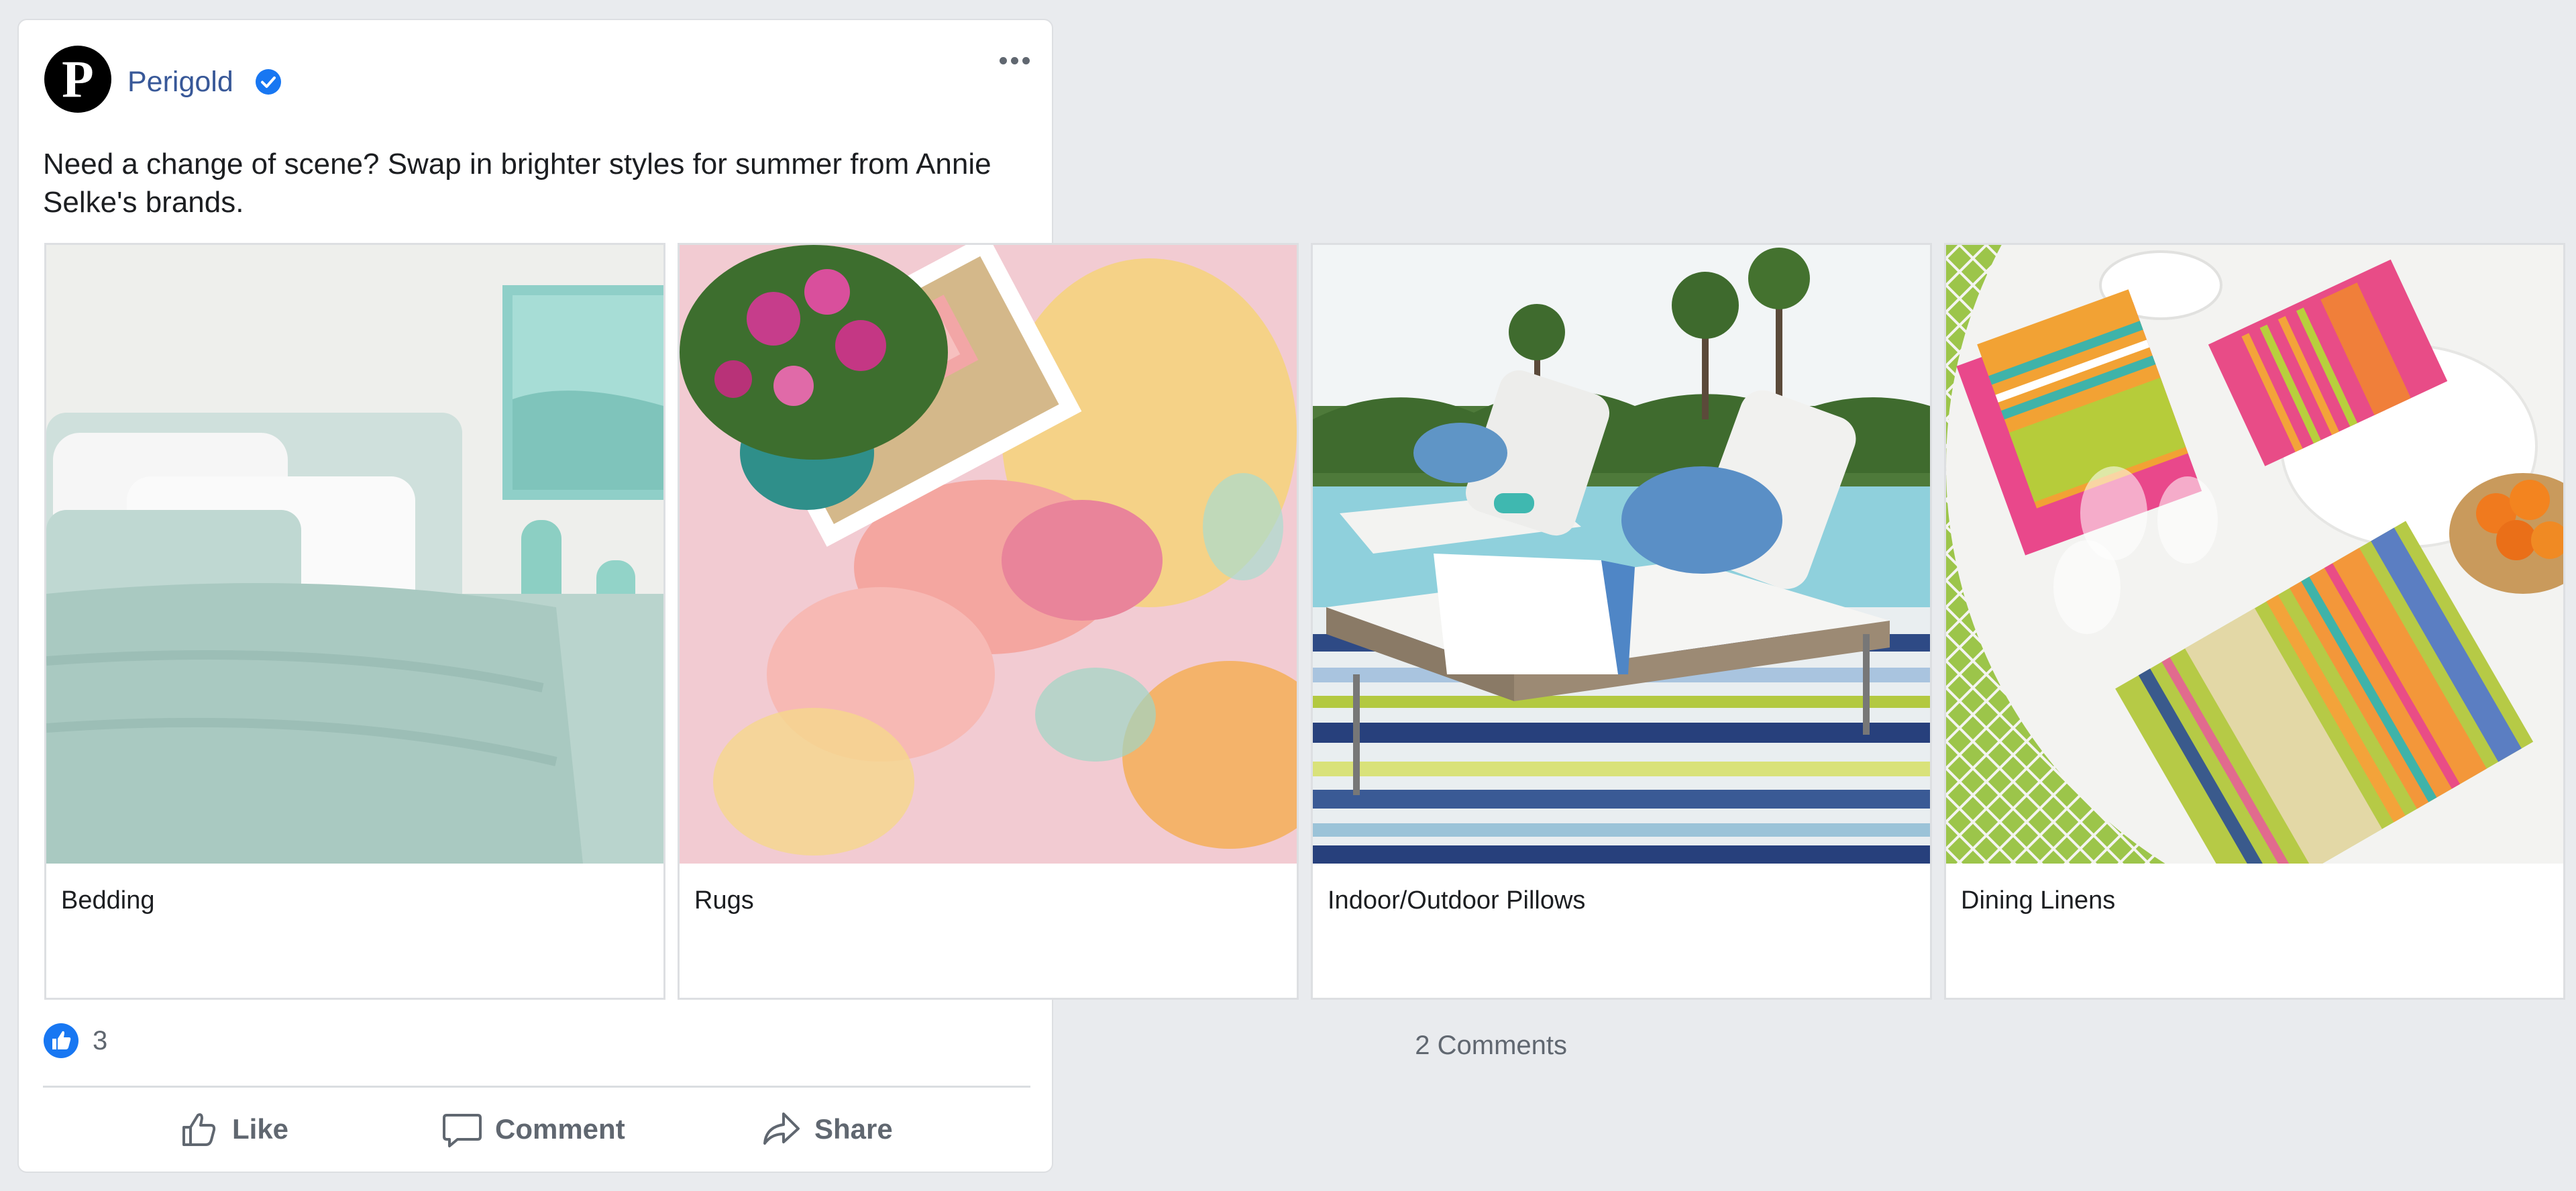  What do you see at coordinates (61, 1040) in the screenshot?
I see `like-reaction-icon` at bounding box center [61, 1040].